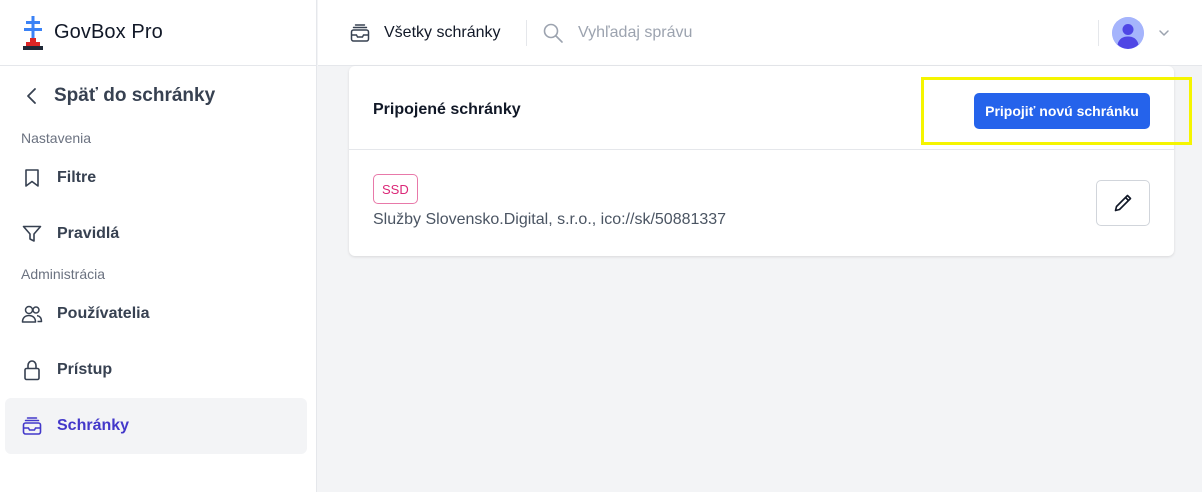 This screenshot has width=1202, height=492. I want to click on section-label-administration: Administrácia, so click(63, 274).